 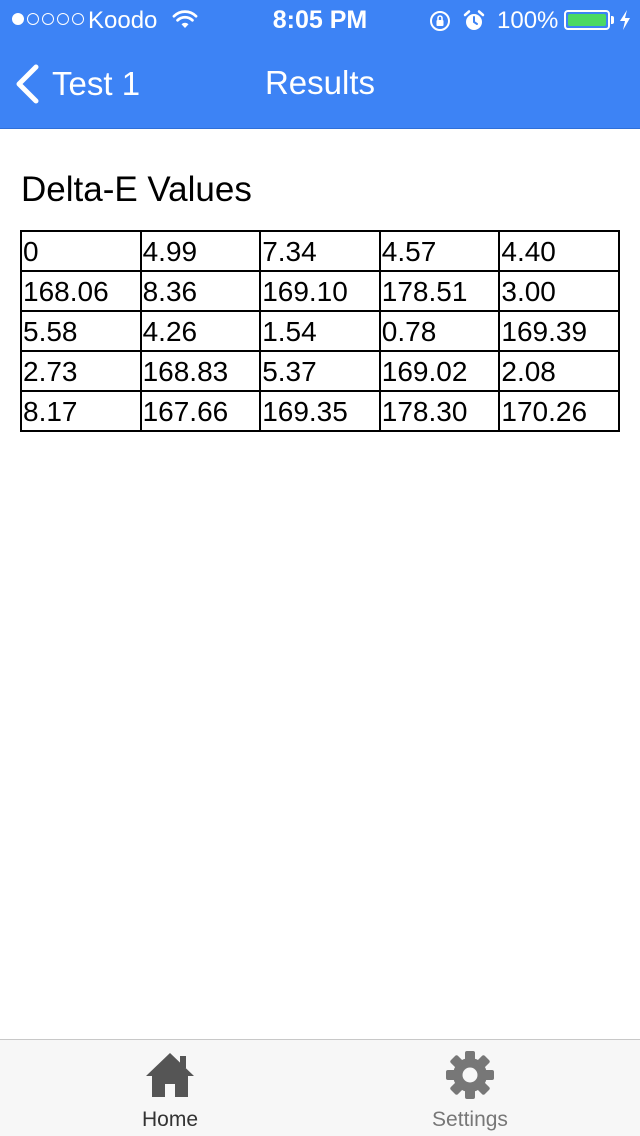 I want to click on tab-settings-label: Settings, so click(x=470, y=1119).